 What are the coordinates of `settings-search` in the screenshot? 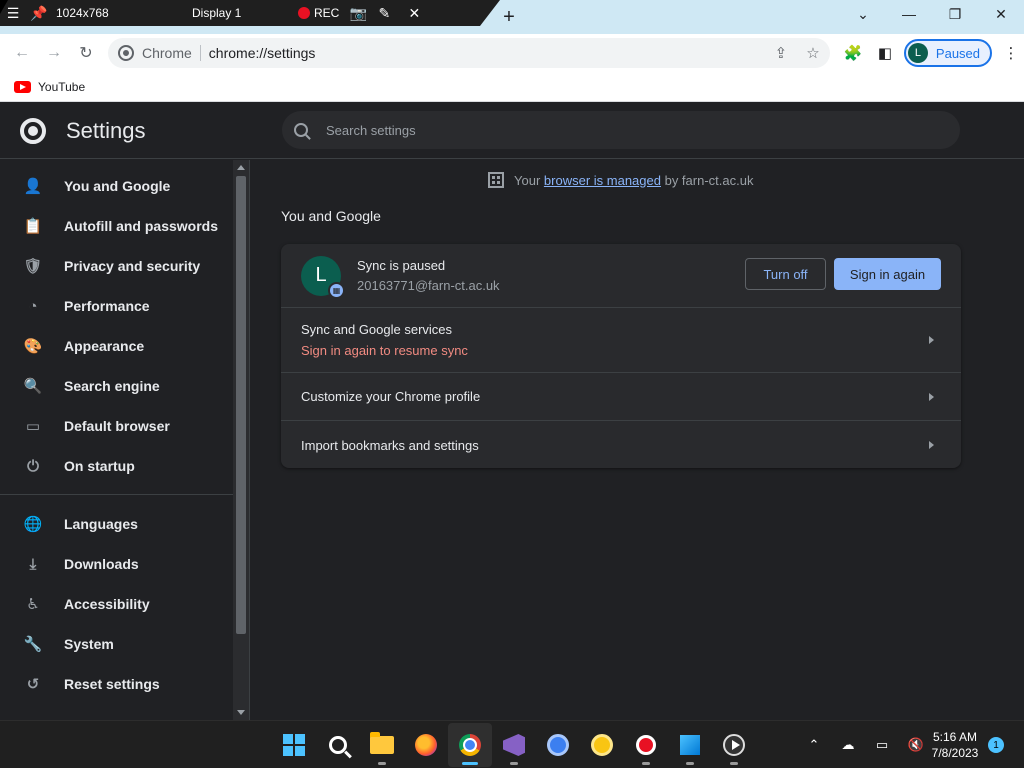 It's located at (621, 130).